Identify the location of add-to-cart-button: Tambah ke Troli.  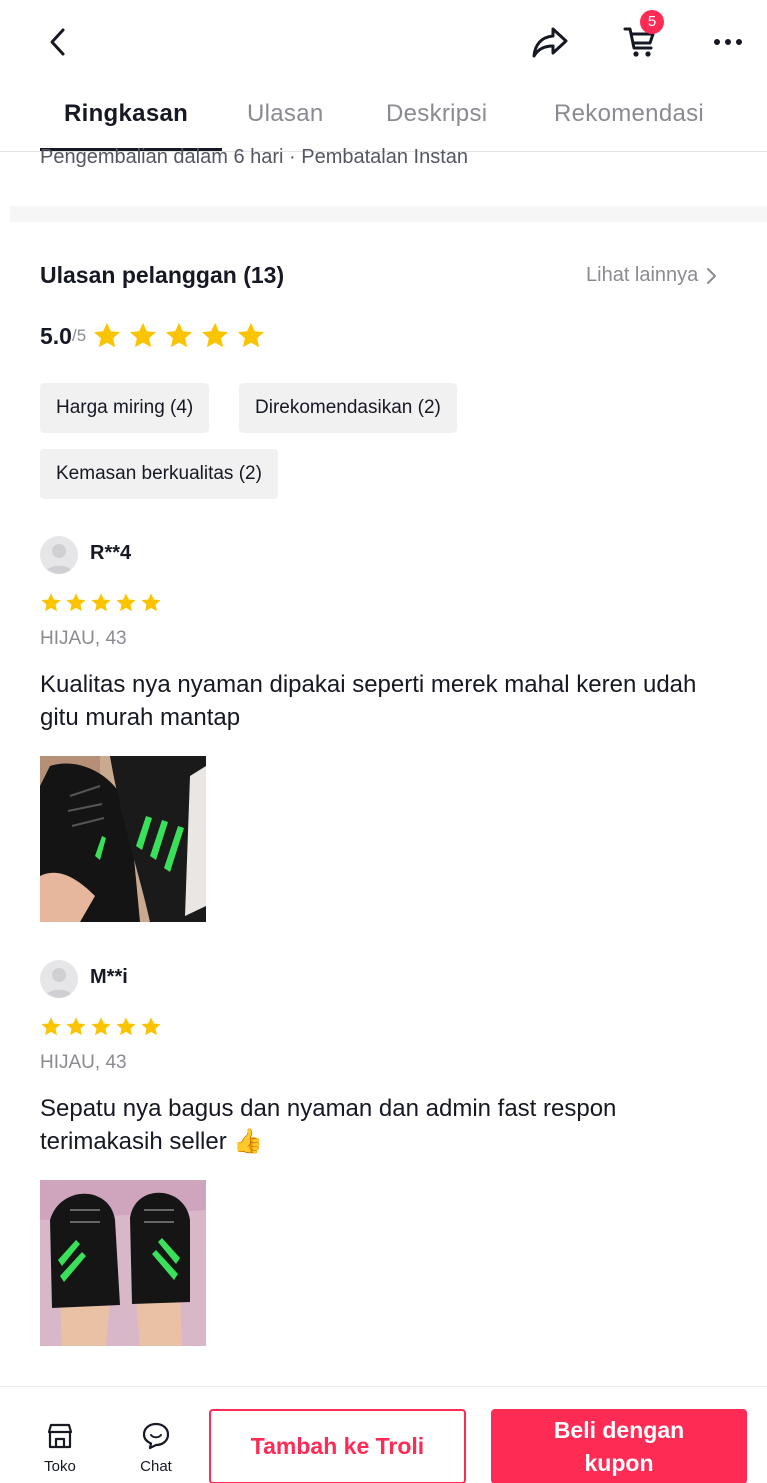
(337, 1446).